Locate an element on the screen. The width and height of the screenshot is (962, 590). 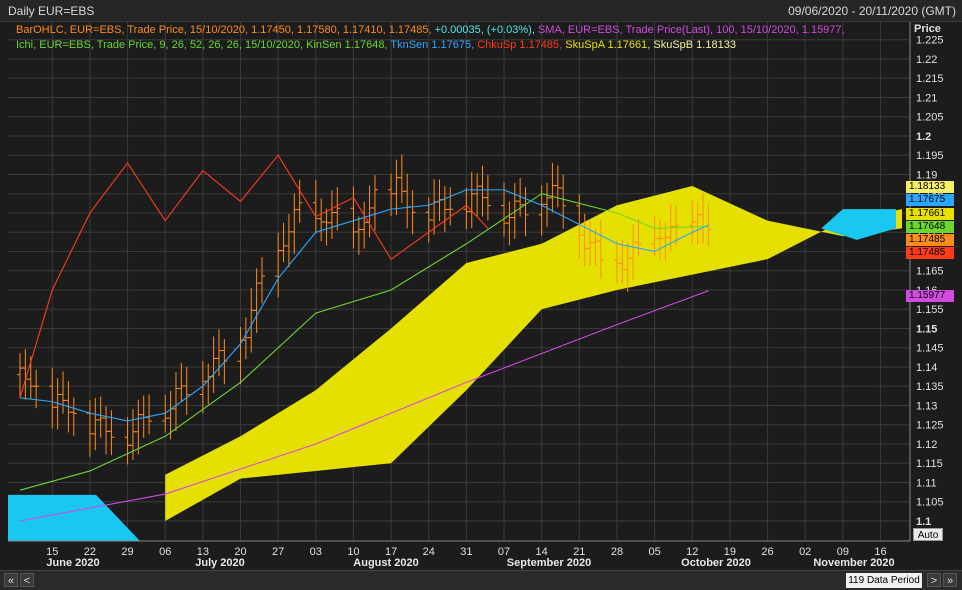
price-tick-label: 1.205 is located at coordinates (930, 118).